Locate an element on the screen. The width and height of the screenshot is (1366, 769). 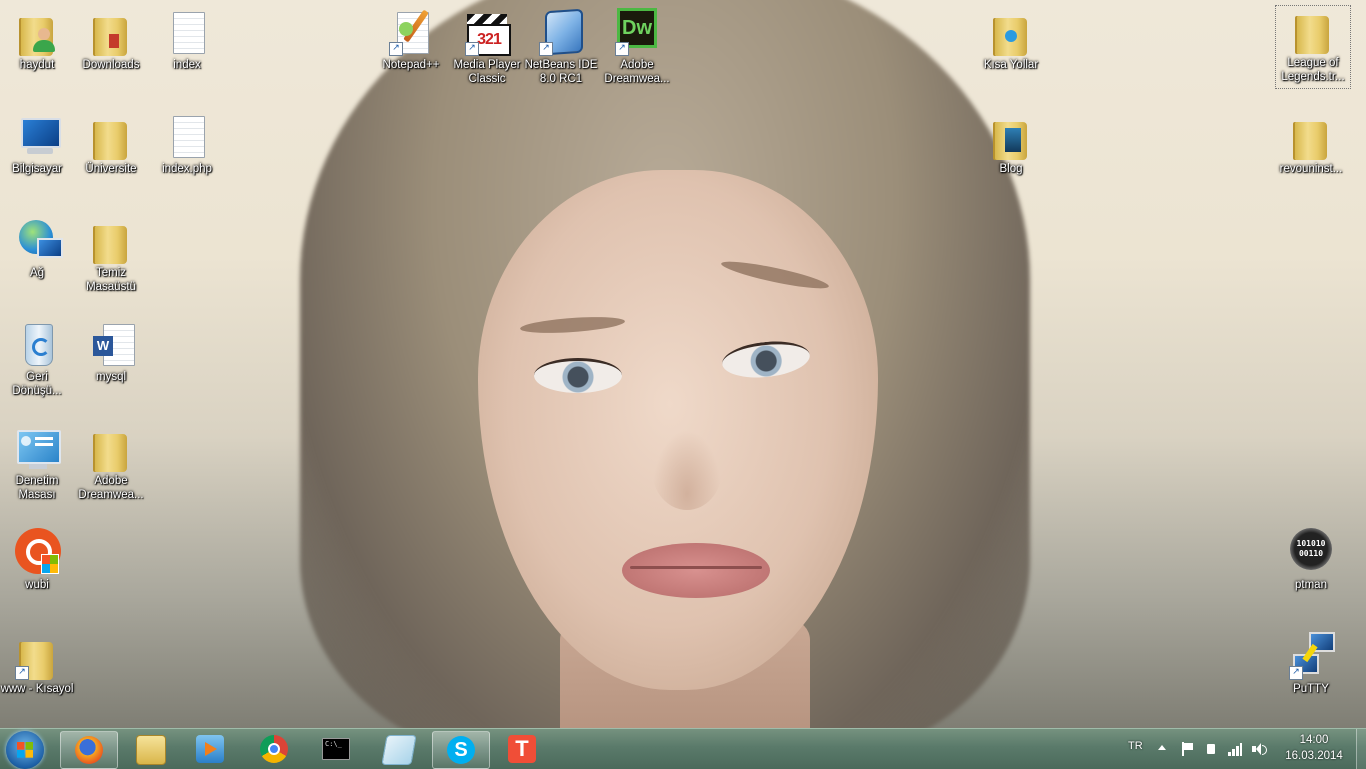
network-signal-icon is located at coordinates (1235, 749).